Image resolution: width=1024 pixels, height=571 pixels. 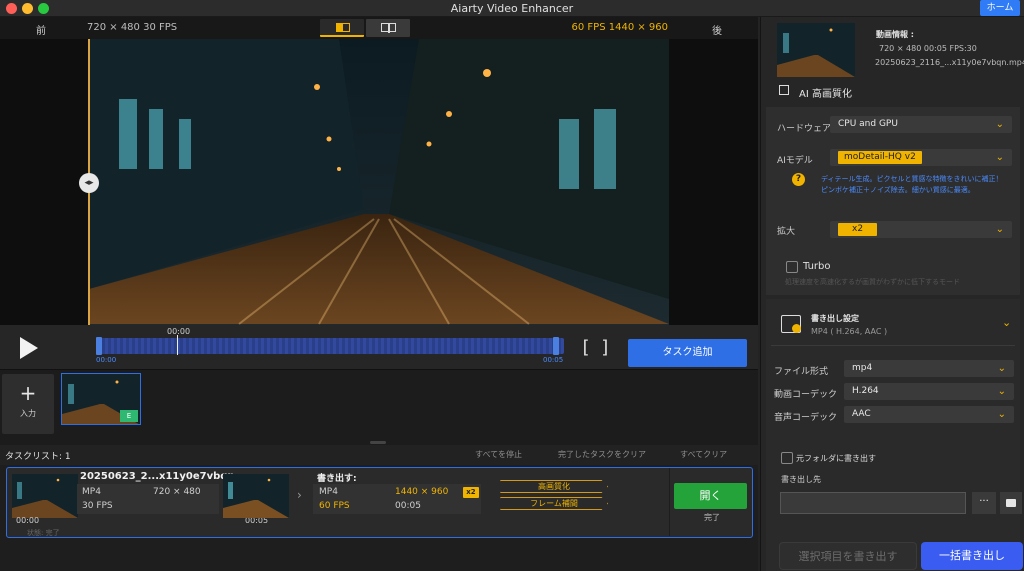 I want to click on output-info: 60 FPS 1440 × 960, so click(x=619, y=27).